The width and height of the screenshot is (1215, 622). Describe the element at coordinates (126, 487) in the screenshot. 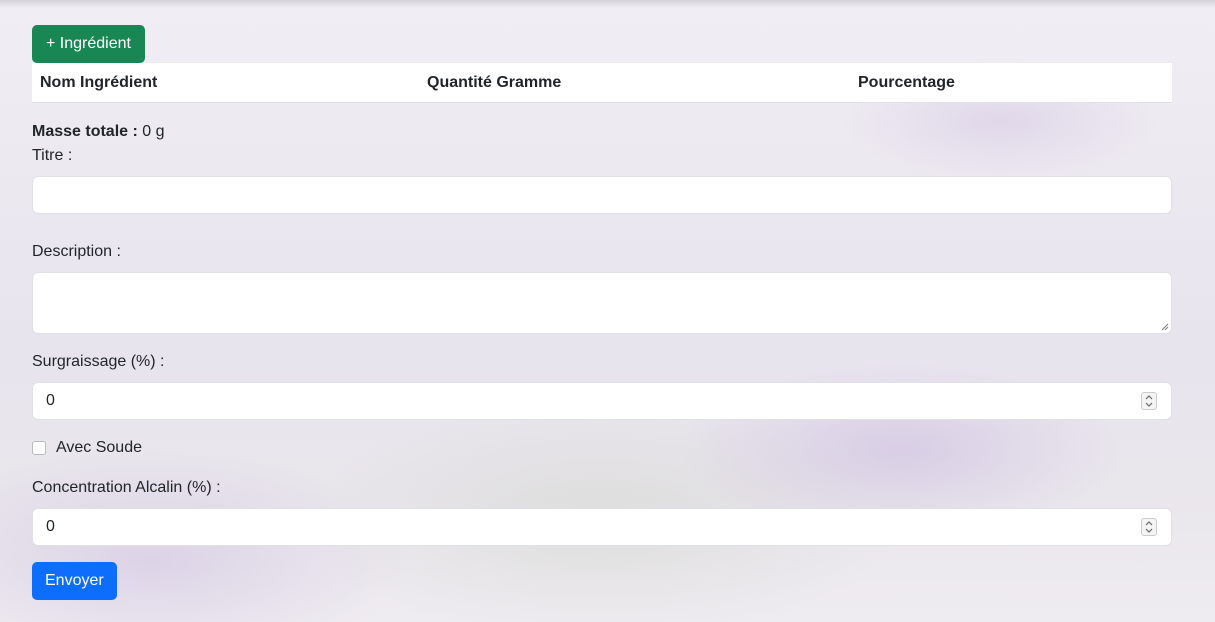

I see `alcalin-label: Concentration Alcalin (%) :` at that location.